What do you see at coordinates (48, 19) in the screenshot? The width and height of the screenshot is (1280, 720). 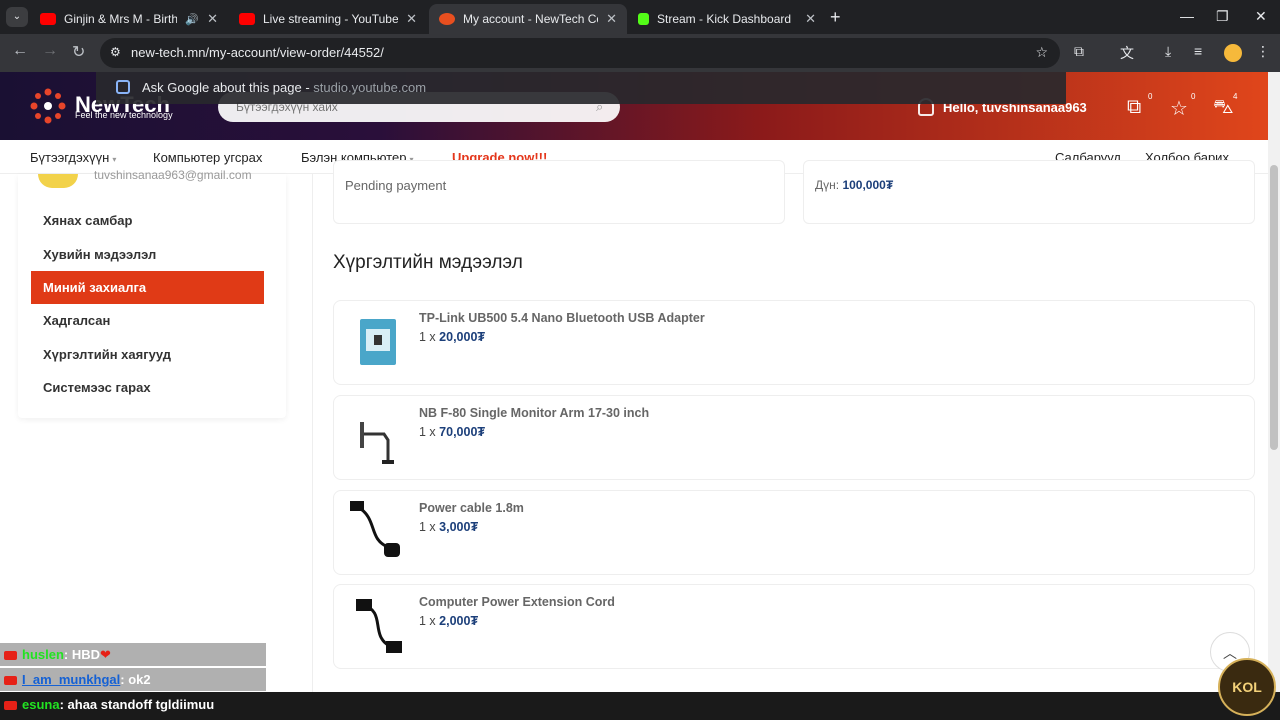 I see `youtube-favicon-icon` at bounding box center [48, 19].